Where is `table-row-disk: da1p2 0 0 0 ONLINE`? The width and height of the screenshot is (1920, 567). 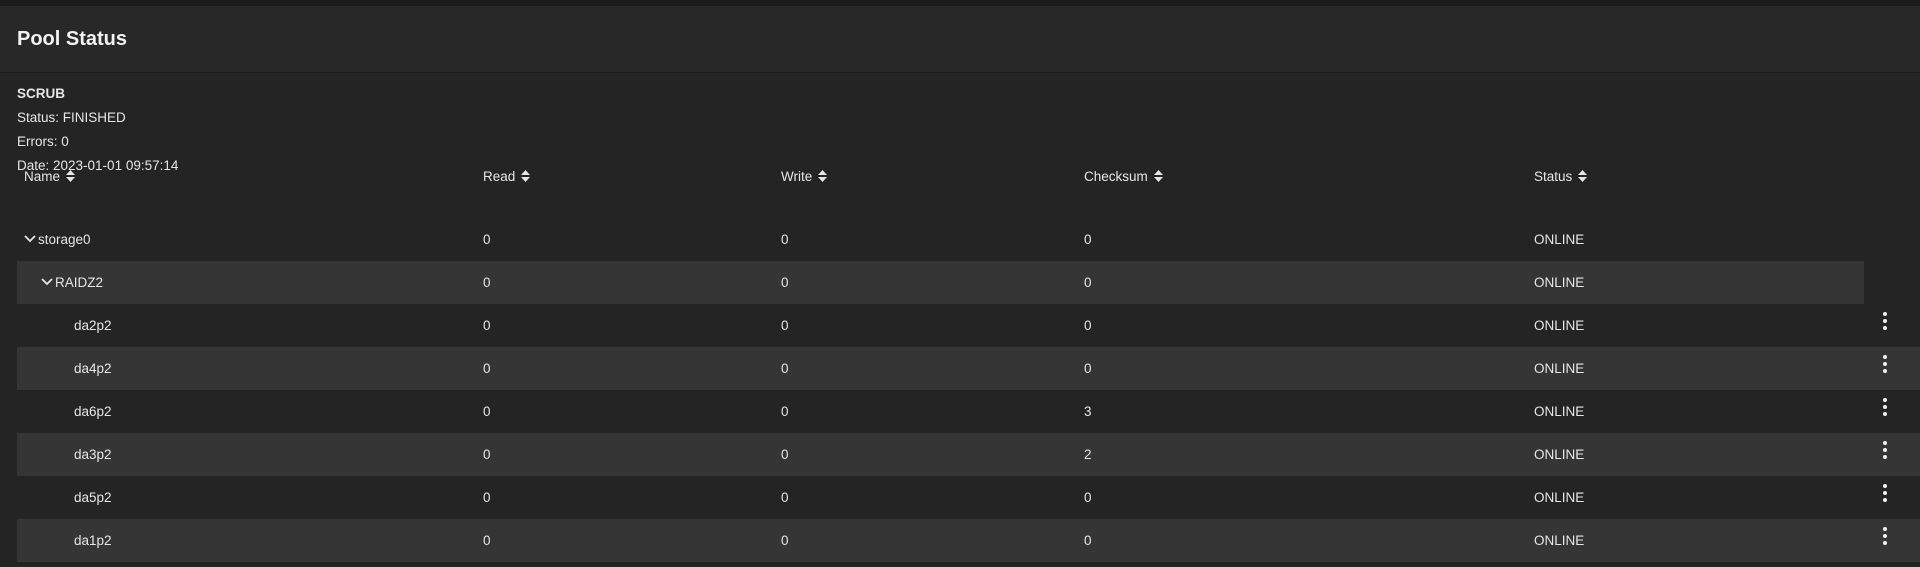
table-row-disk: da1p2 0 0 0 ONLINE is located at coordinates (968, 540).